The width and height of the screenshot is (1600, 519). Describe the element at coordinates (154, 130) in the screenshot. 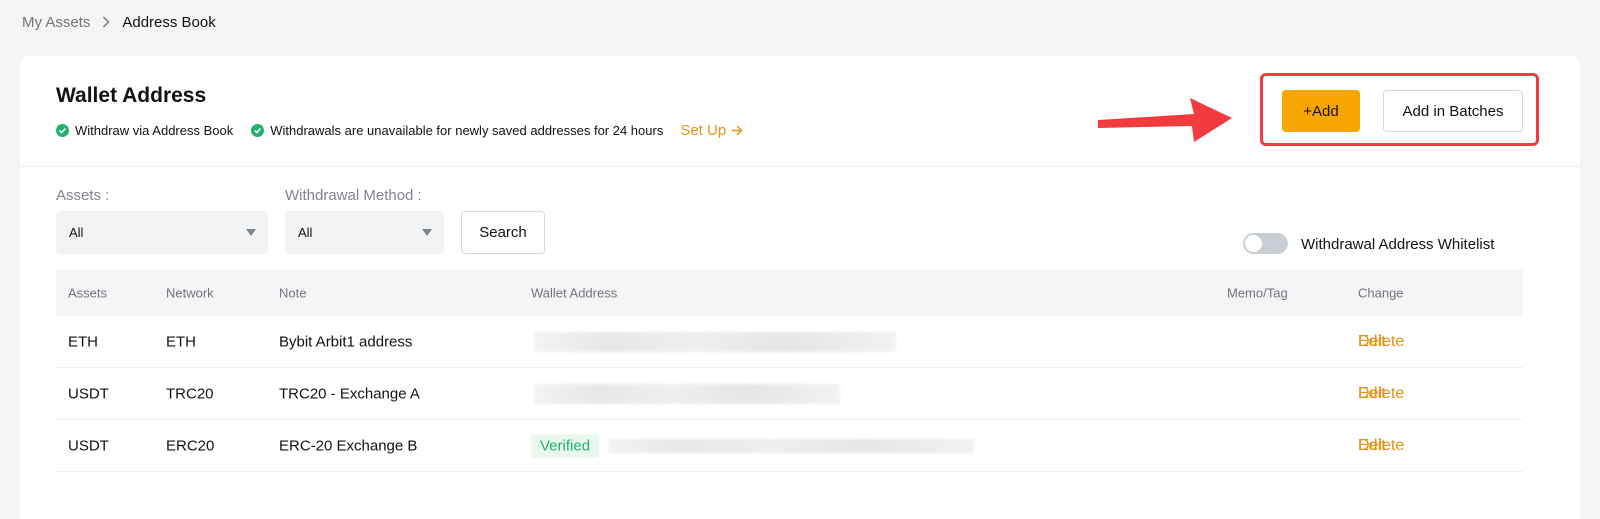

I see `note-address-book-text: Withdraw via Address Book` at that location.